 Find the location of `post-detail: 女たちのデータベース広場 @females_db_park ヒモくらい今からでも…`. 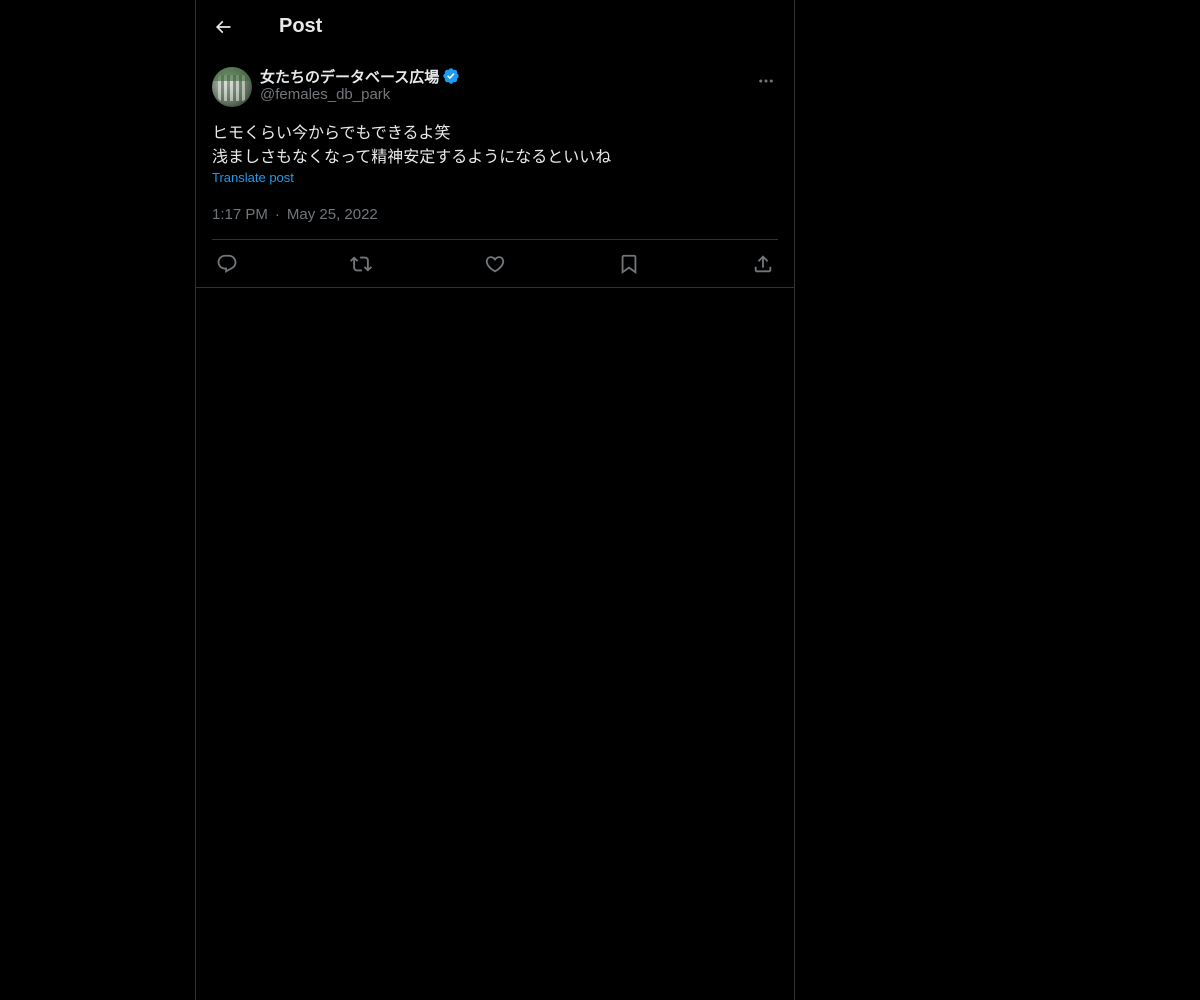

post-detail: 女たちのデータベース広場 @females_db_park ヒモくらい今からでも… is located at coordinates (495, 170).